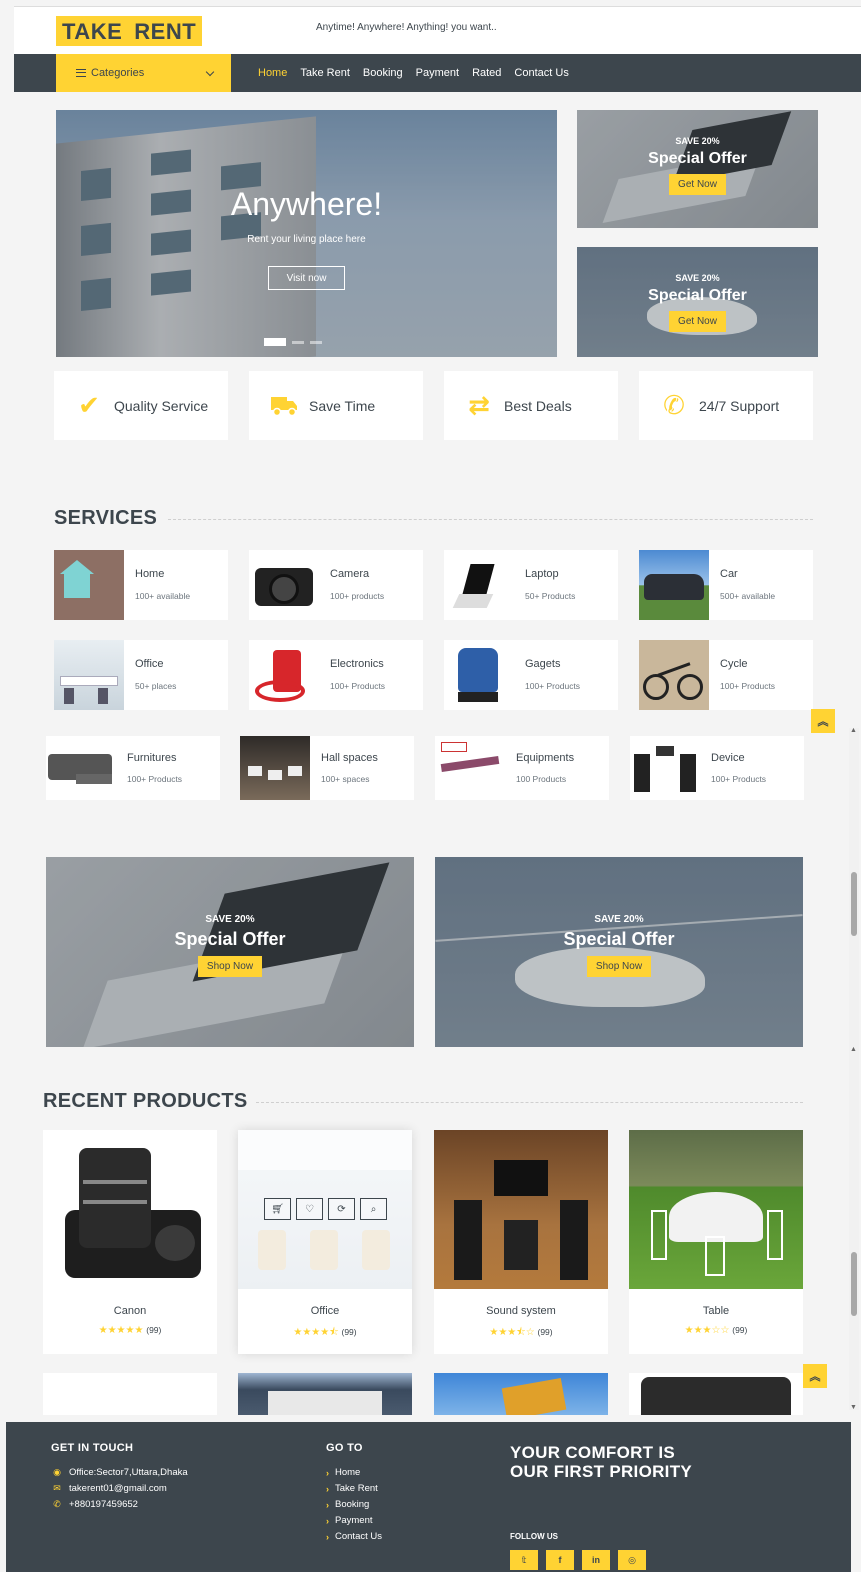  Describe the element at coordinates (306, 204) in the screenshot. I see `hero-title: Anywhere!` at that location.